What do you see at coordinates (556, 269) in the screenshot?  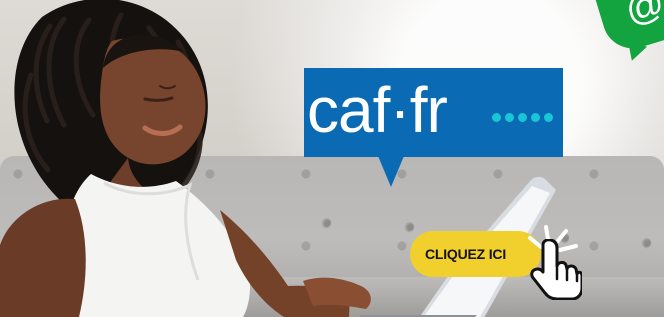 I see `pointing-hand-icon` at bounding box center [556, 269].